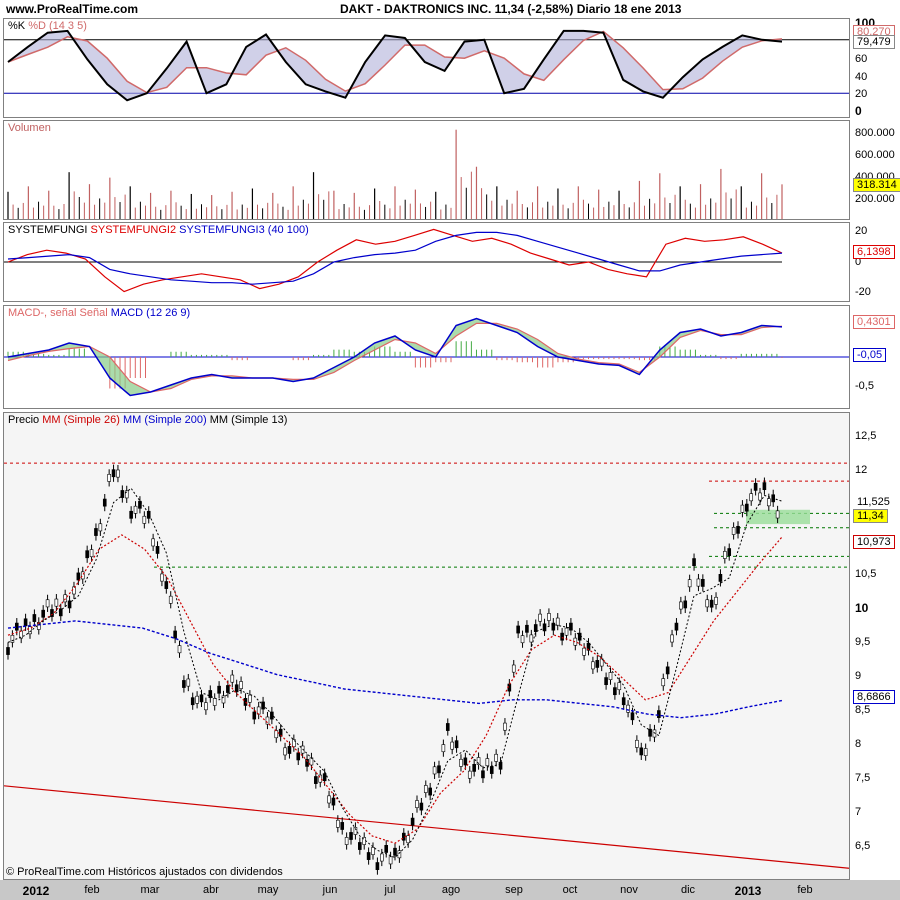  What do you see at coordinates (874, 697) in the screenshot?
I see `ma200-value-tag: 8,6866` at bounding box center [874, 697].